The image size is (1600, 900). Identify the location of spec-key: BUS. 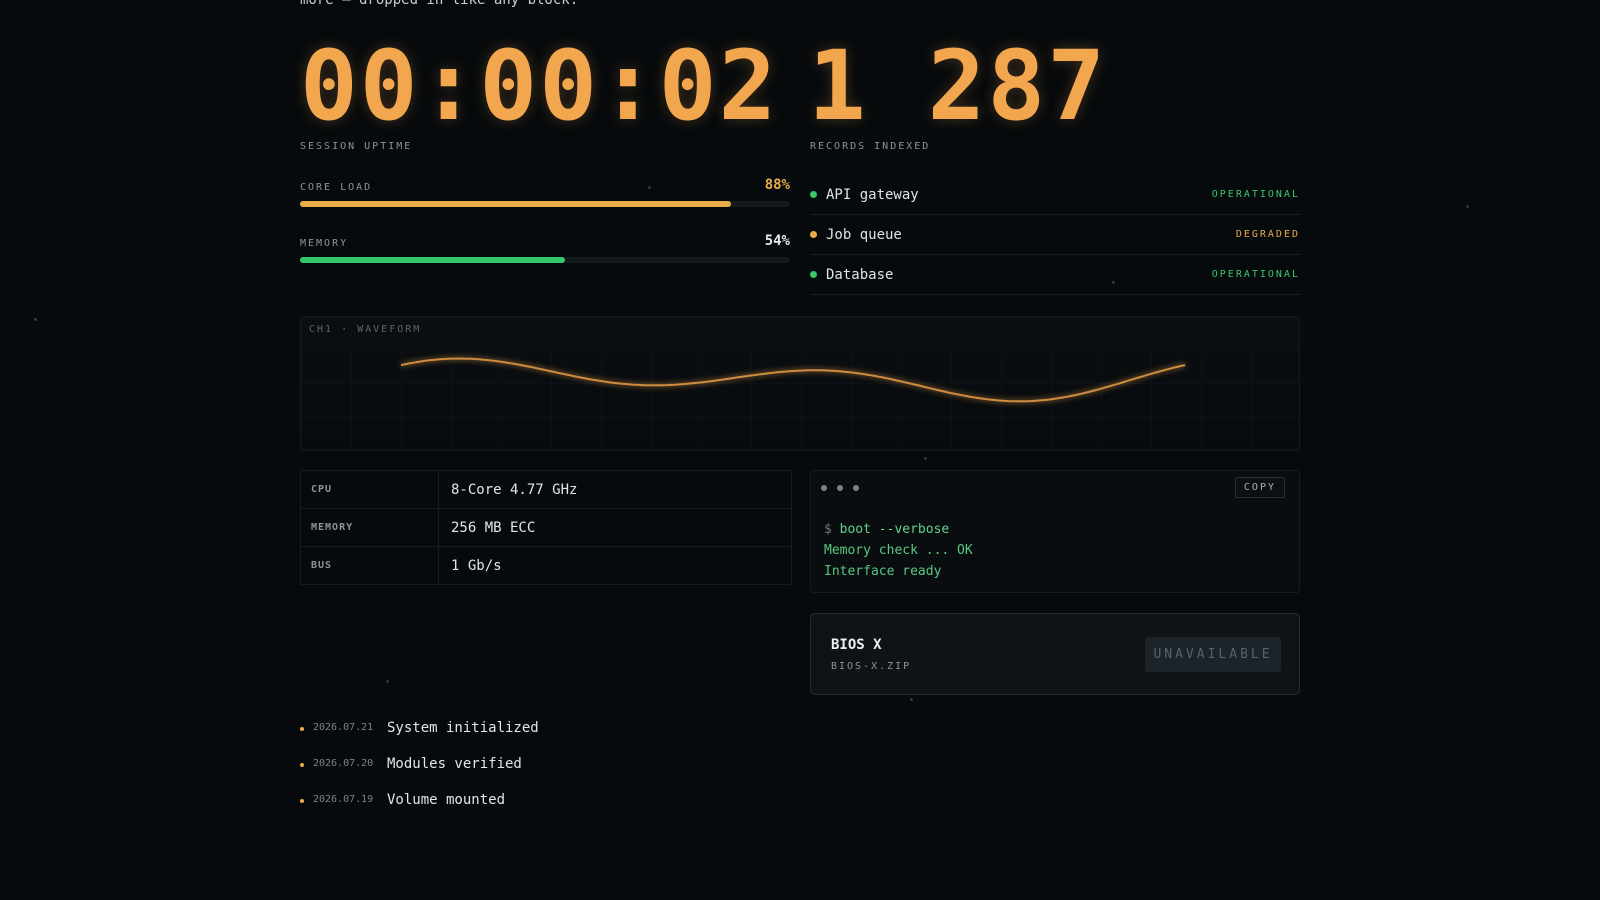
(370, 565).